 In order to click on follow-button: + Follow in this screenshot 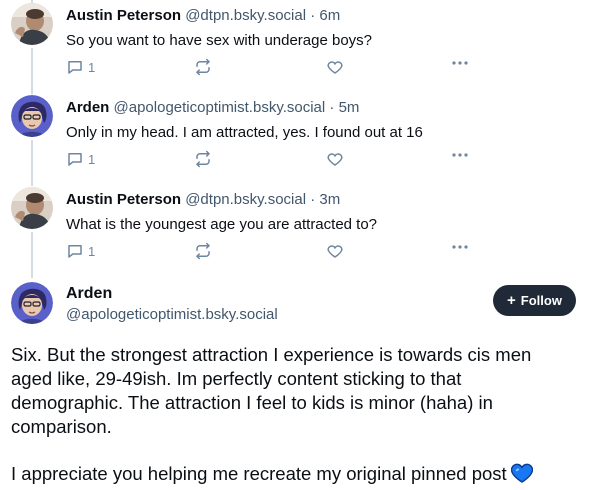, I will do `click(534, 300)`.